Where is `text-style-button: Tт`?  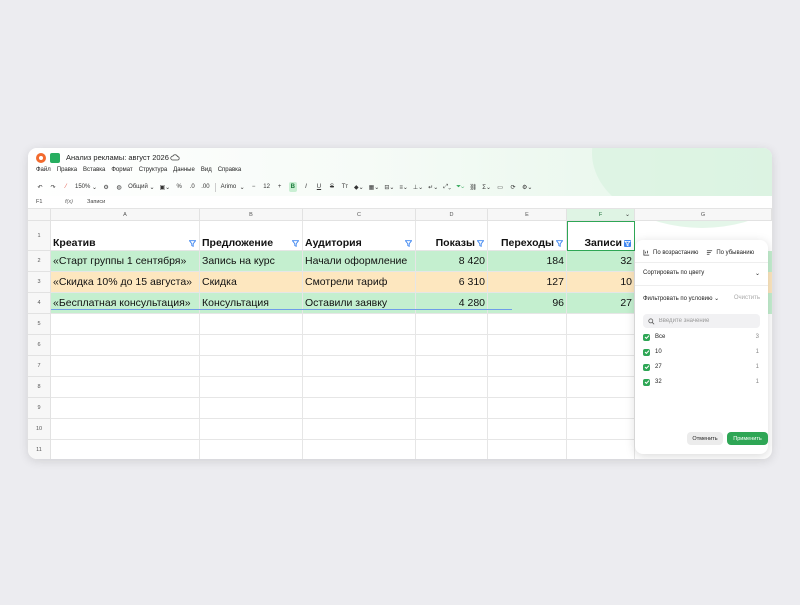
text-style-button: Tт is located at coordinates (345, 187).